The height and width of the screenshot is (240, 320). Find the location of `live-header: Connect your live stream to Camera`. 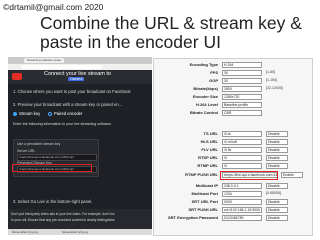

live-header: Connect your live stream to Camera is located at coordinates (80, 77).